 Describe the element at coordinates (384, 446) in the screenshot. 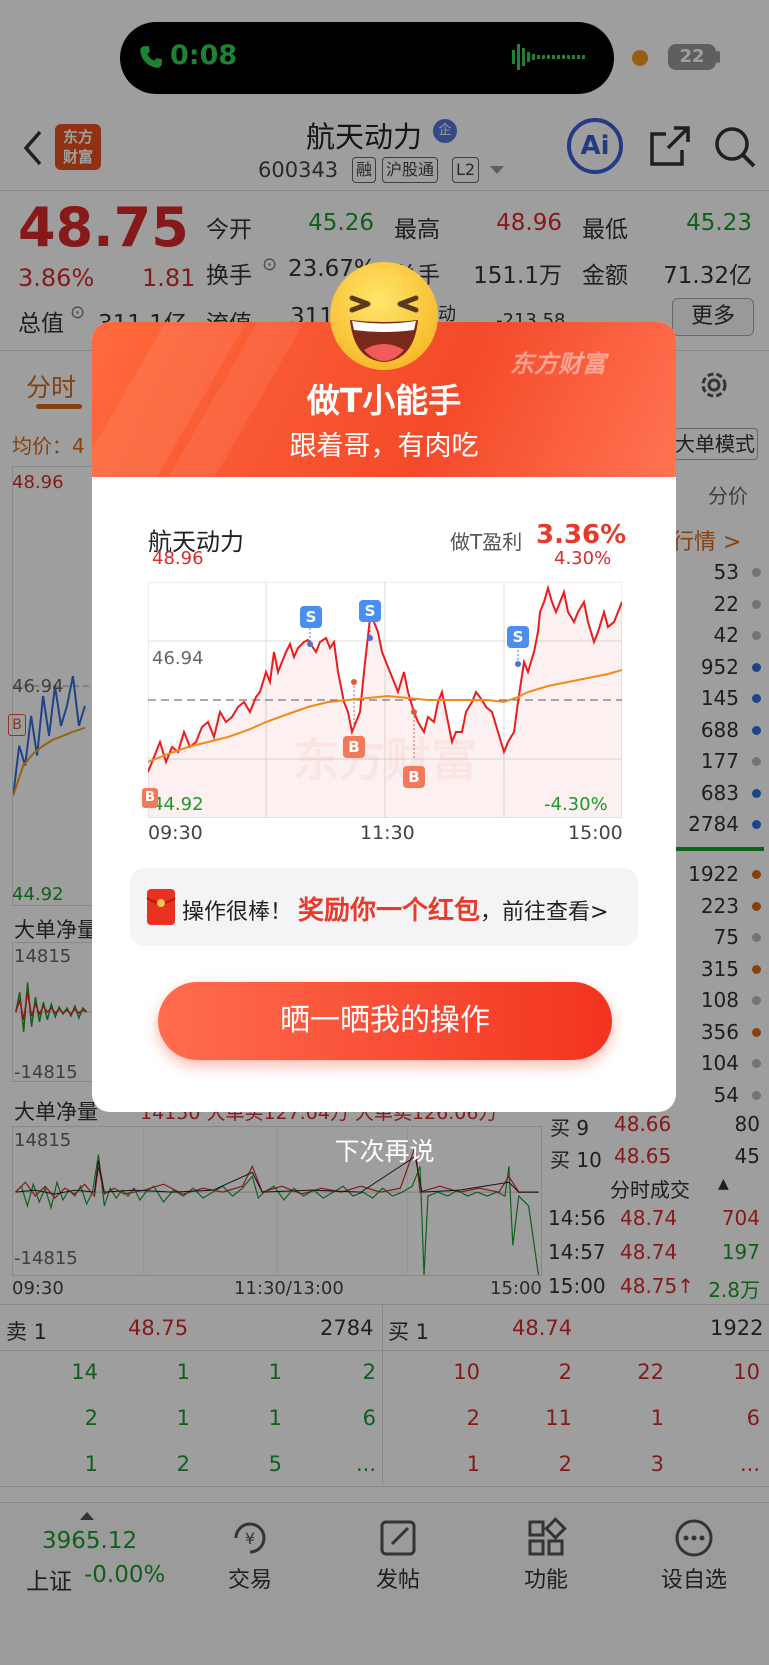

I see `popup-subtitle: 跟着哥，有肉吃` at that location.